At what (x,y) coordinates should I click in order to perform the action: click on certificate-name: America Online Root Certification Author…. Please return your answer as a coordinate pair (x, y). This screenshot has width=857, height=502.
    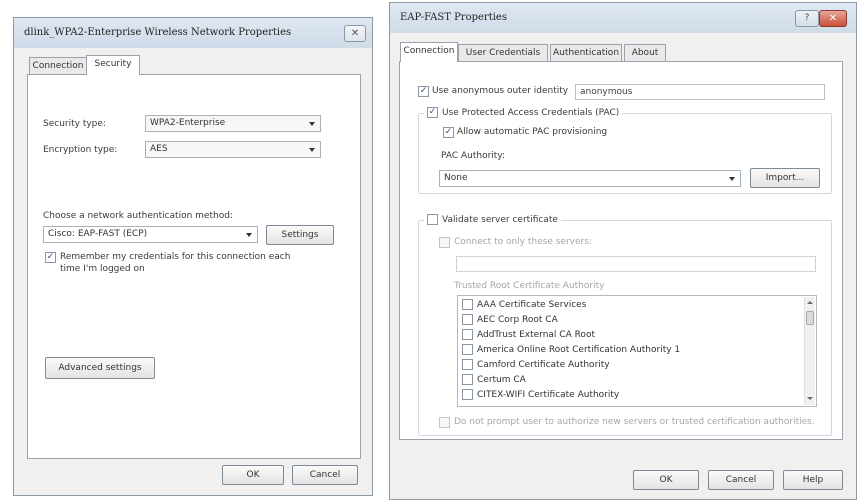
    Looking at the image, I should click on (579, 350).